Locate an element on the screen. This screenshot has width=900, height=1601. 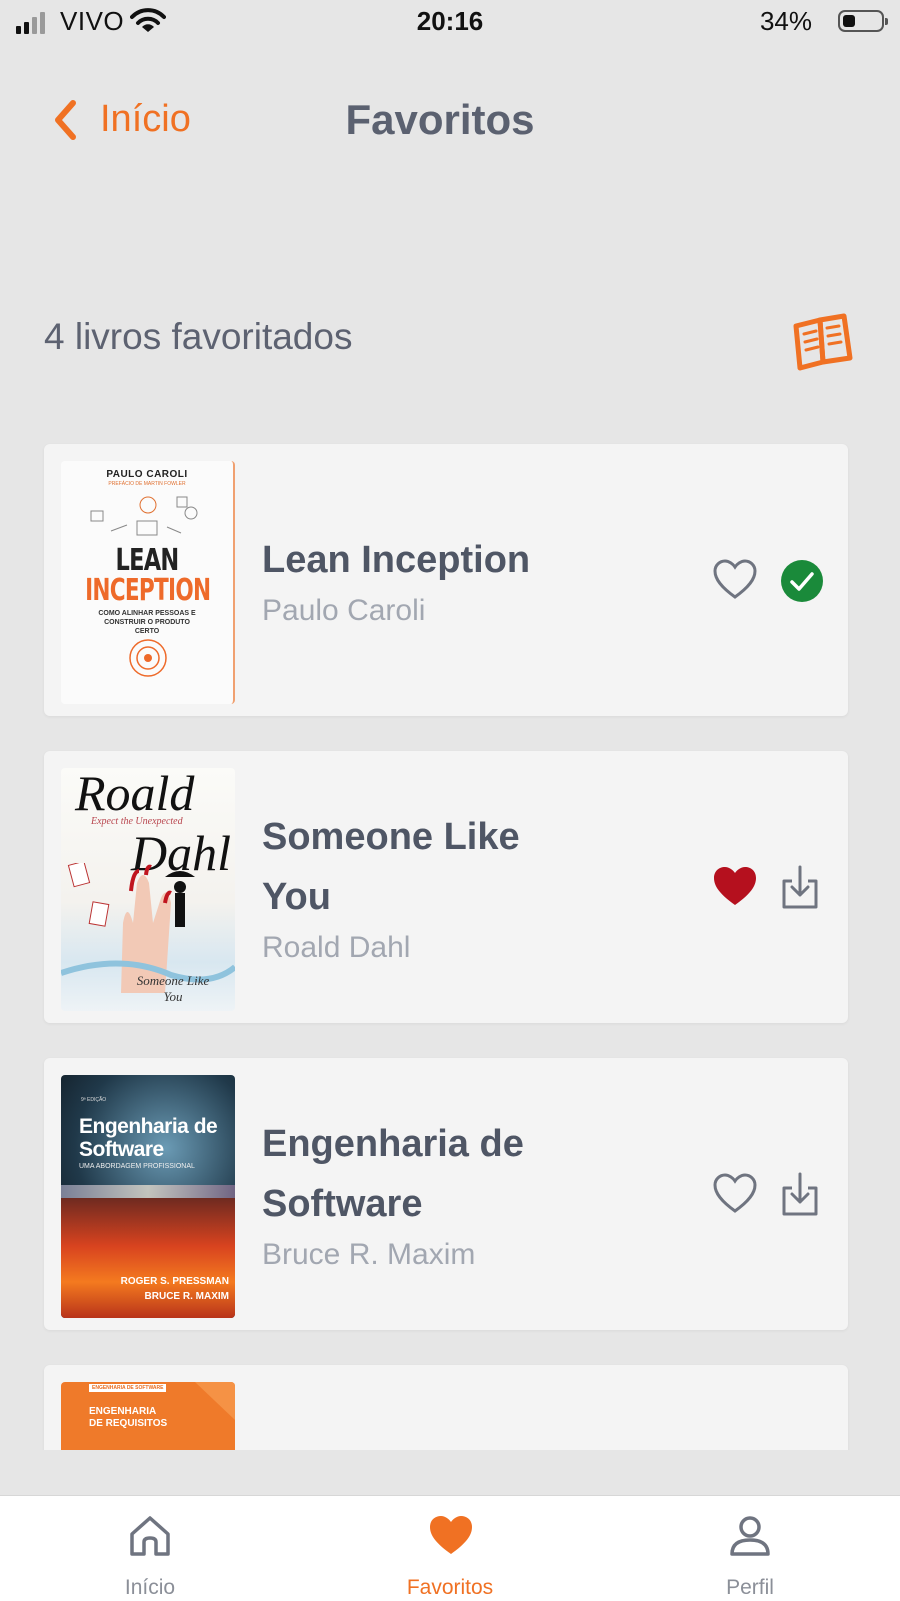
book-open-icon is located at coordinates (823, 344).